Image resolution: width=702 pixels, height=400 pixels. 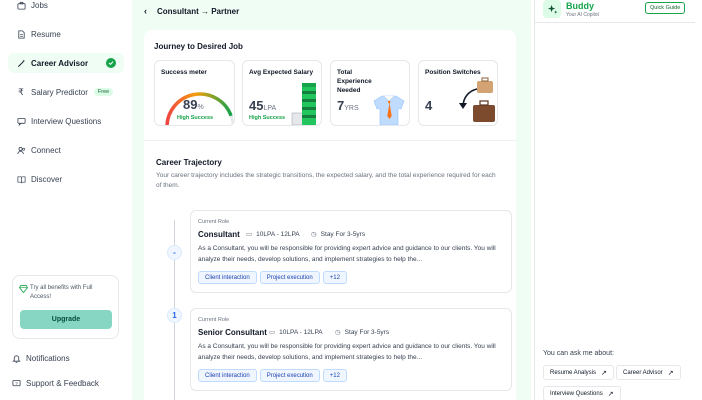 I want to click on briefcase-icon, so click(x=21, y=5).